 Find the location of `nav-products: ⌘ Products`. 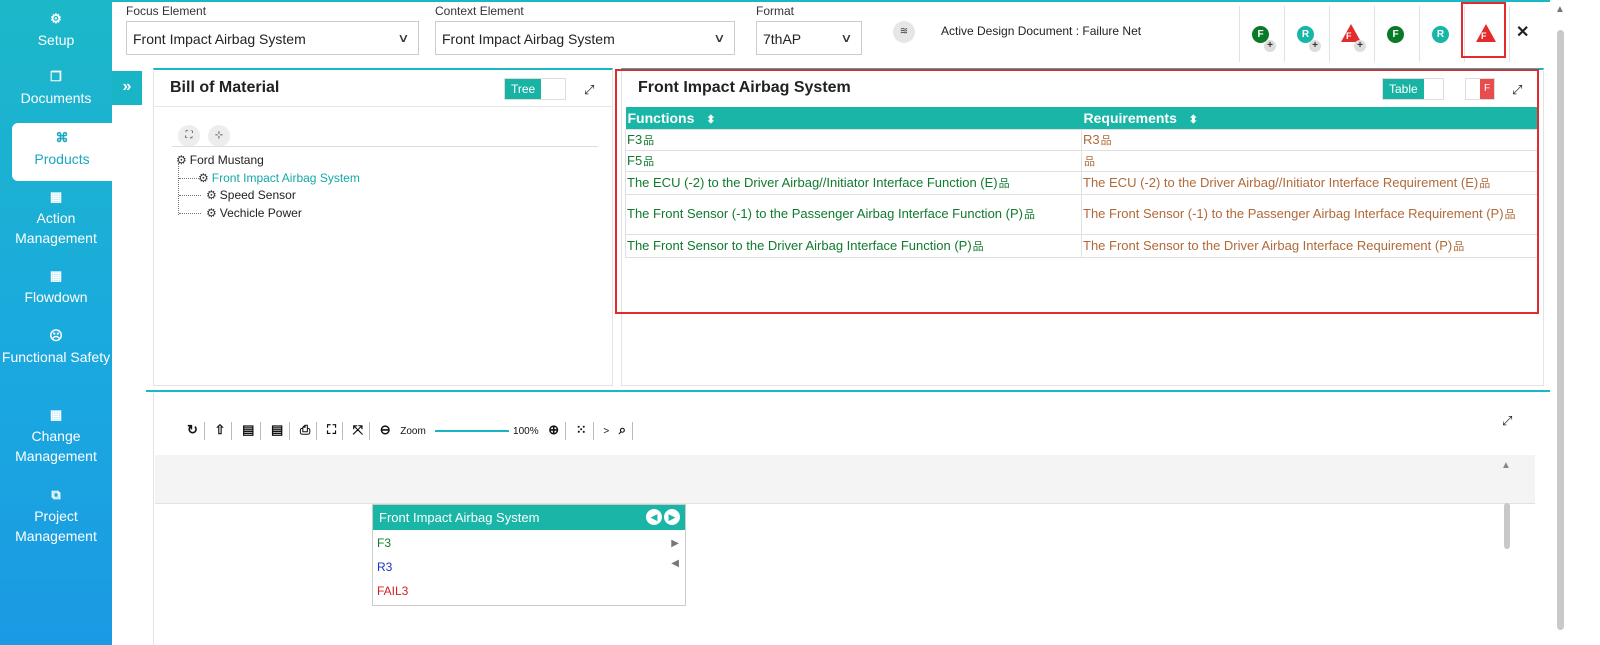

nav-products: ⌘ Products is located at coordinates (62, 152).